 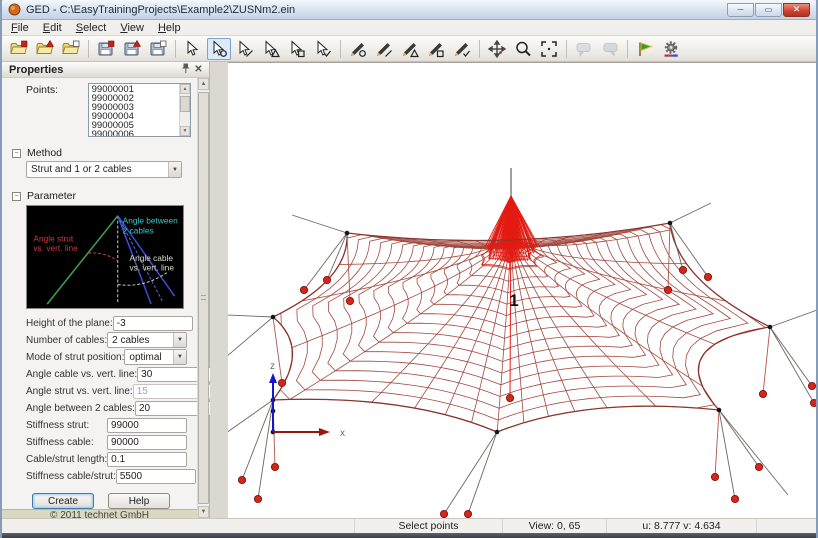 I want to click on field-label: Number of cables:, so click(x=67, y=340).